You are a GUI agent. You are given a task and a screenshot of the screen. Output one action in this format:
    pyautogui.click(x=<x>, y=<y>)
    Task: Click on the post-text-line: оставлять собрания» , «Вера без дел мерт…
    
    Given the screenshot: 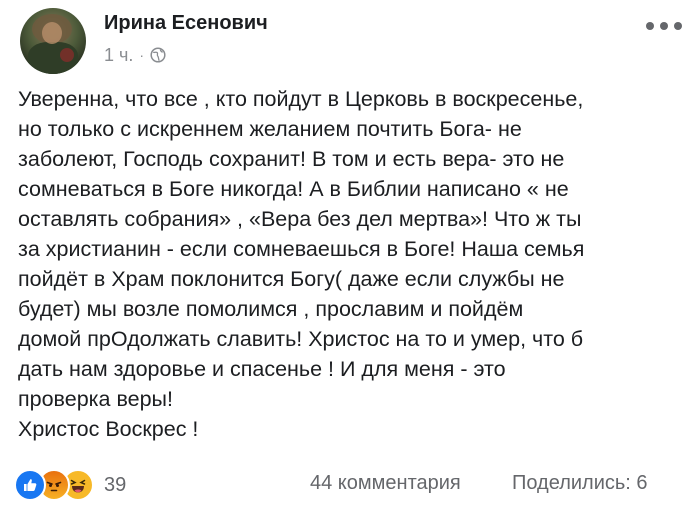 What is the action you would take?
    pyautogui.click(x=300, y=219)
    